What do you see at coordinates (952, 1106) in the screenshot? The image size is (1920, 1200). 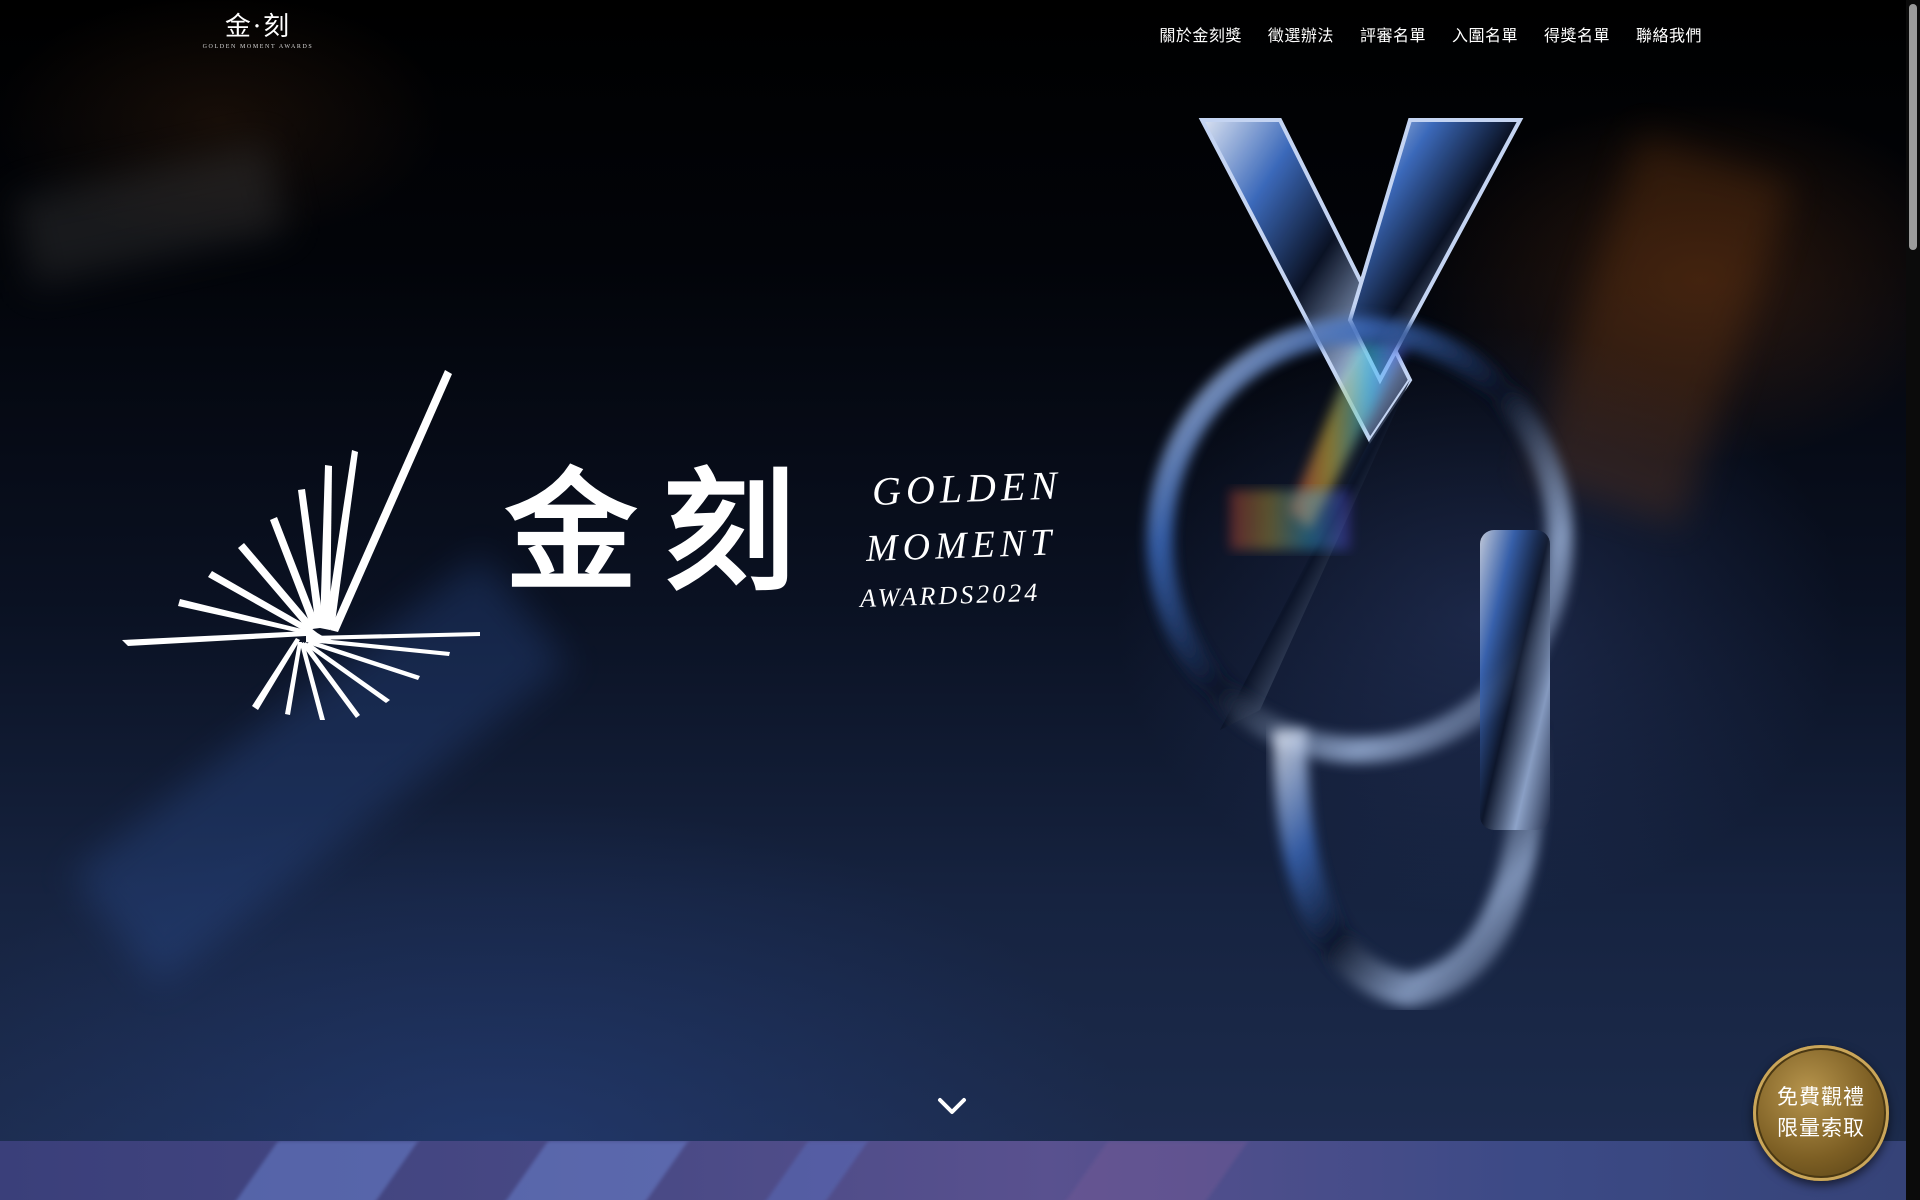 I see `chevron-down-icon` at bounding box center [952, 1106].